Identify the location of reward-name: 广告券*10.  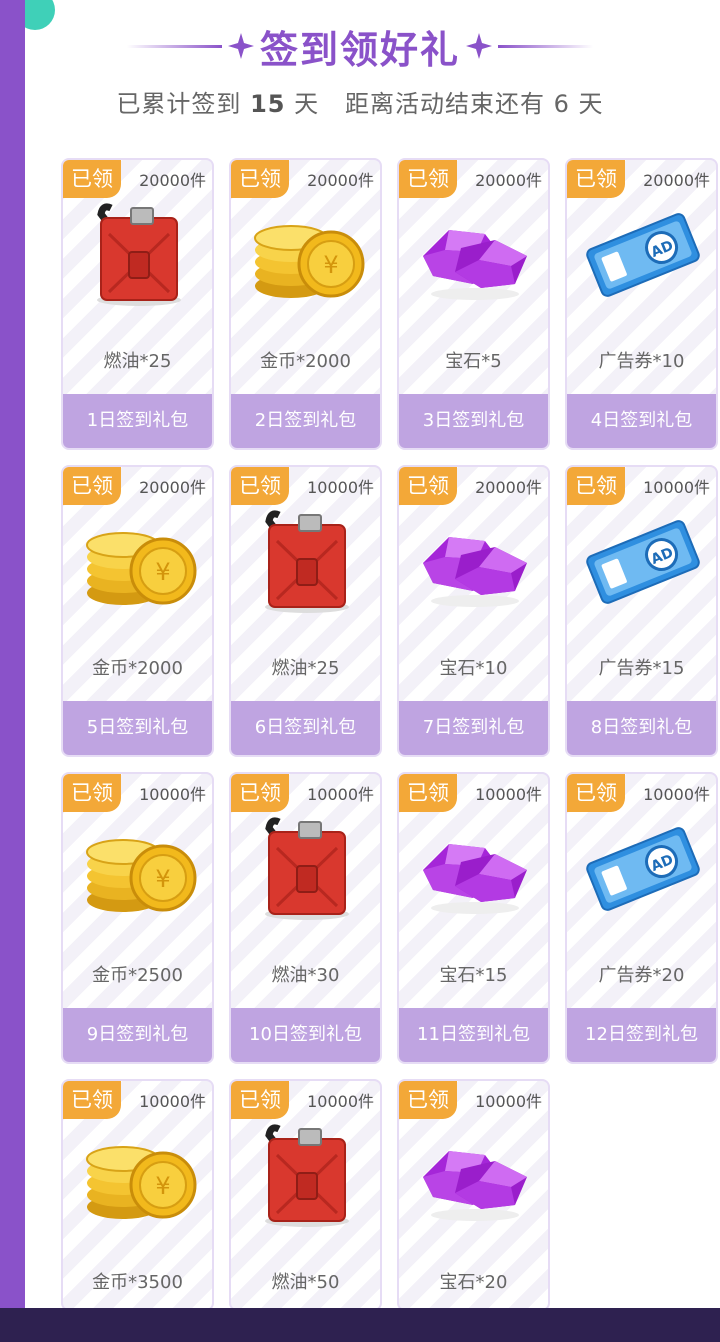
(641, 361).